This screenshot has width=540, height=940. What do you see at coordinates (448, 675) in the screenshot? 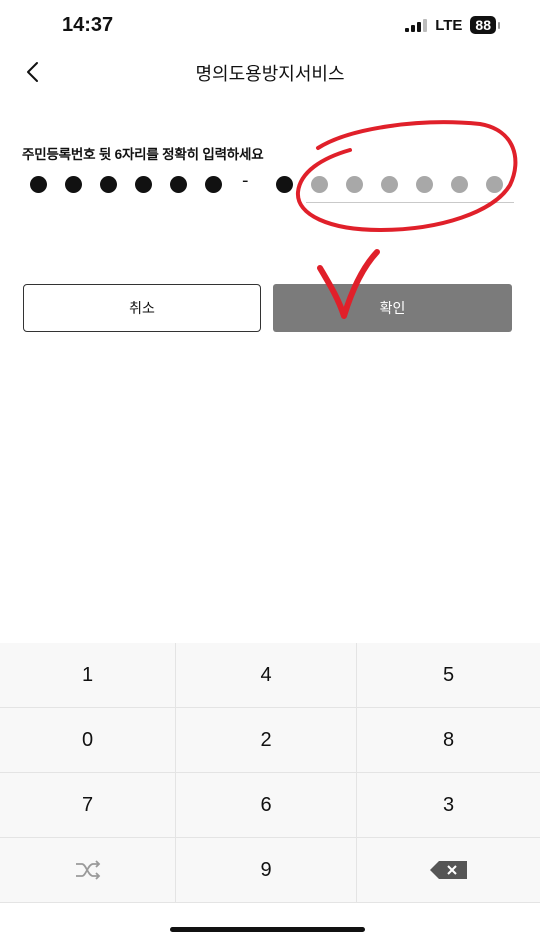
I see `key-5: 5` at bounding box center [448, 675].